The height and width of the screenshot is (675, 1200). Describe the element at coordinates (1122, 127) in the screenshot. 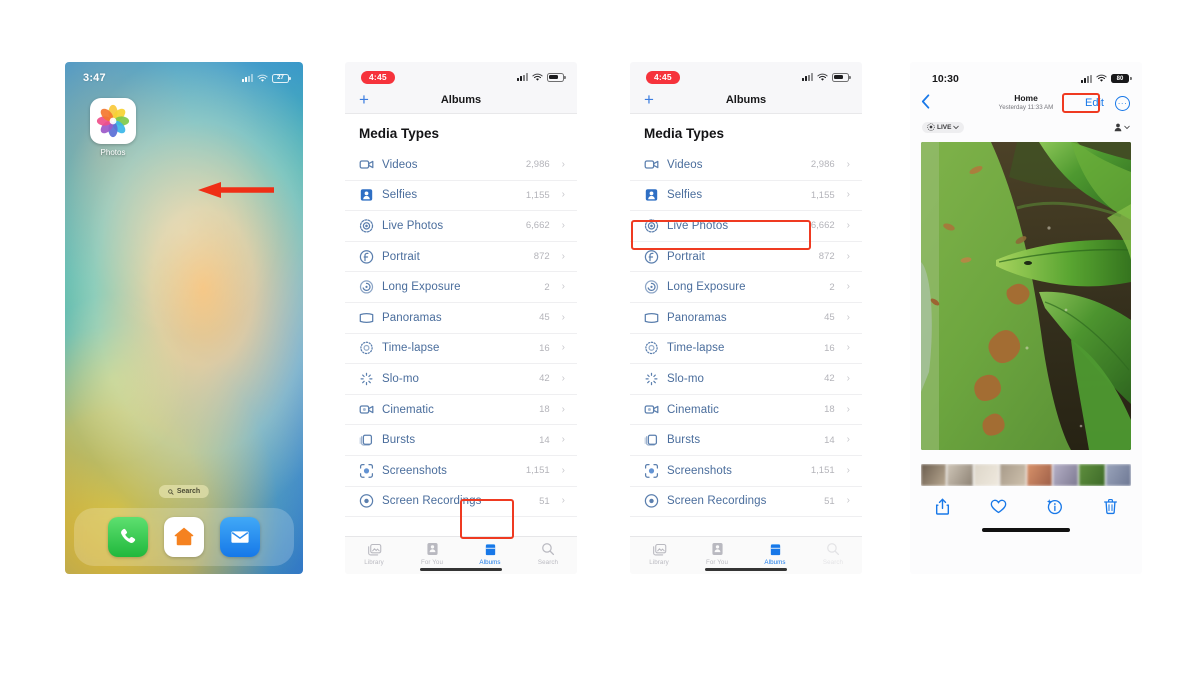

I see `people-filter-button` at that location.